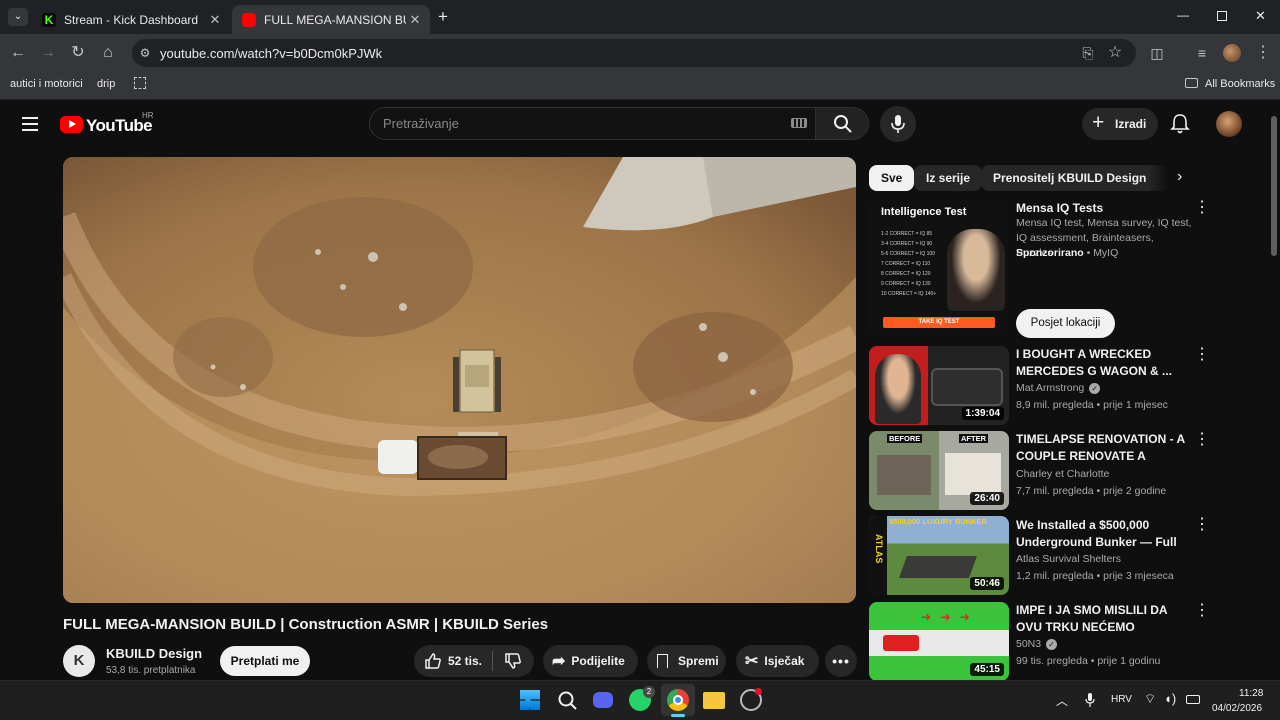 The width and height of the screenshot is (1280, 720). I want to click on back-icon: ←, so click(18, 53).